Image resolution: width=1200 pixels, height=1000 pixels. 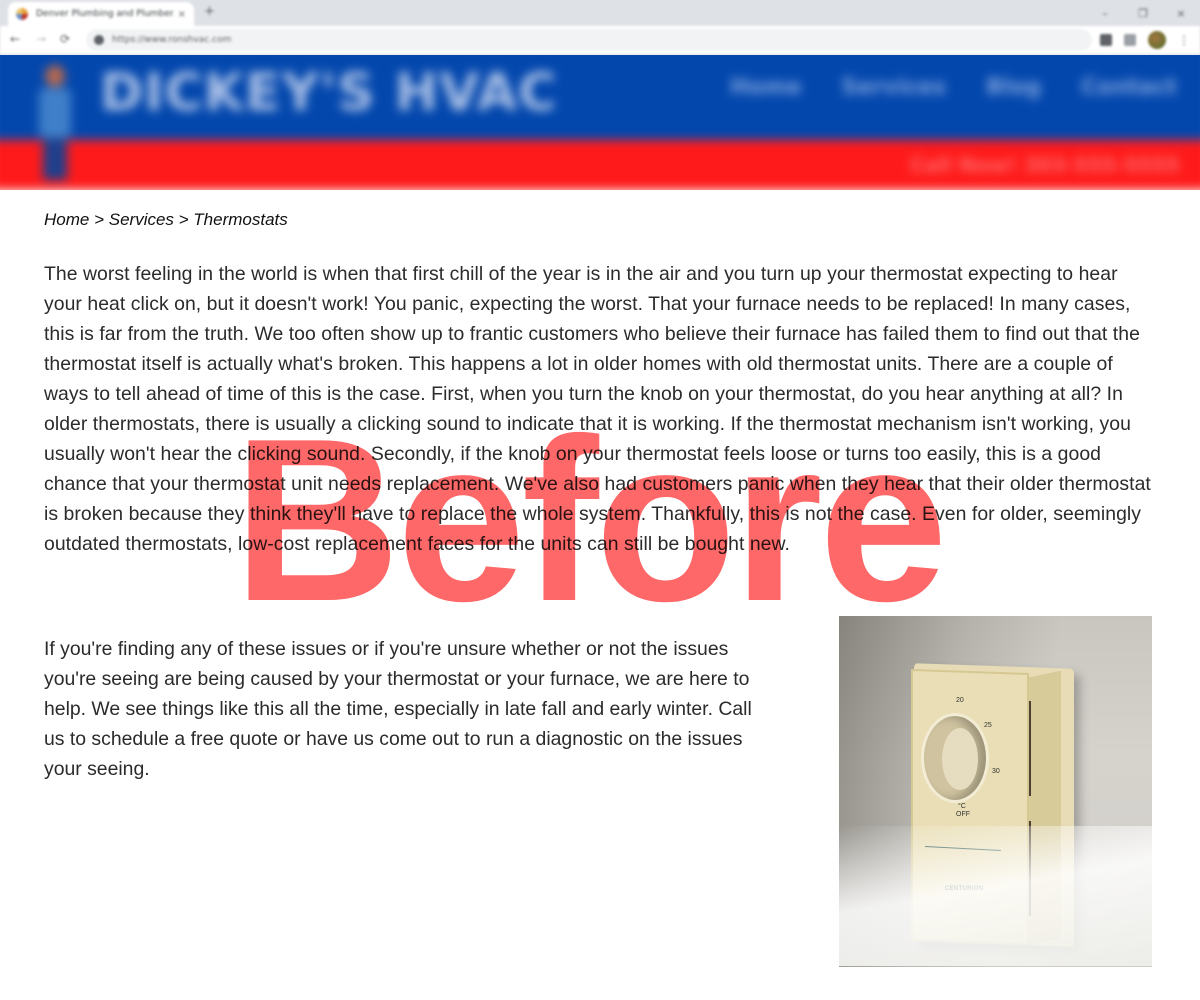 I want to click on site-nav: Home Services Blog Contact, so click(x=953, y=87).